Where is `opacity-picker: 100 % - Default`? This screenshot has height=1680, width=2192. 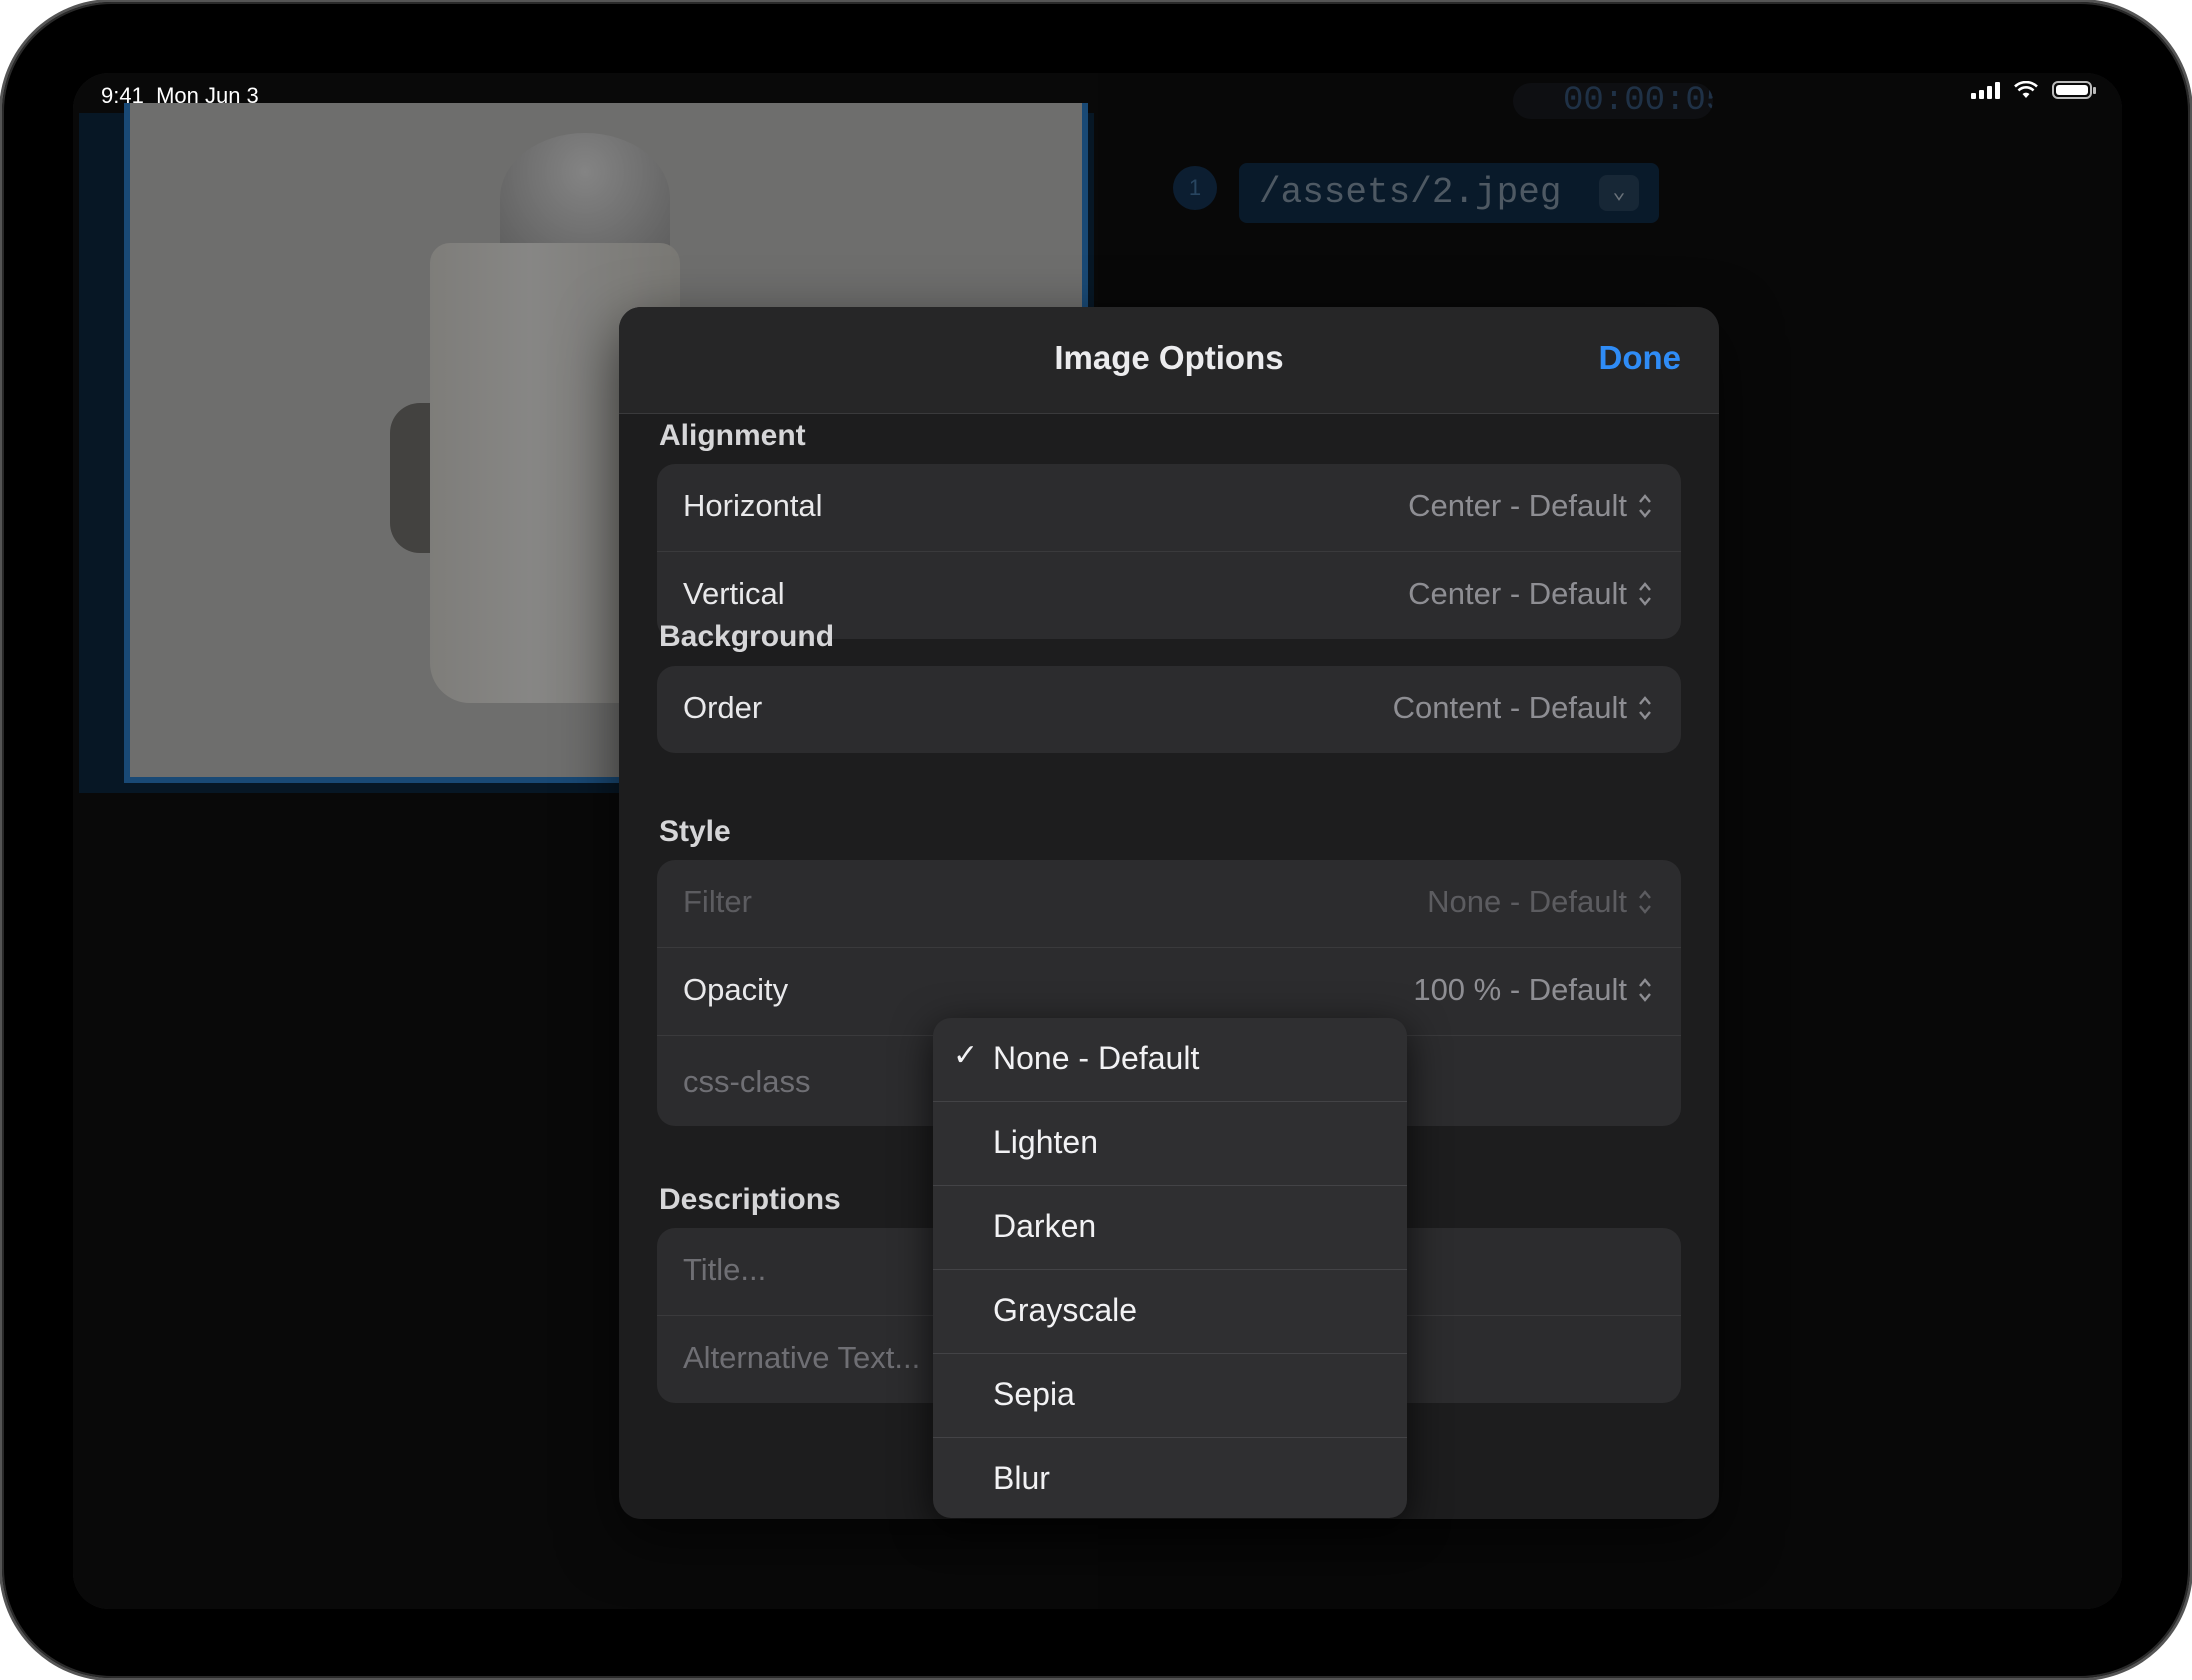 opacity-picker: 100 % - Default is located at coordinates (1533, 990).